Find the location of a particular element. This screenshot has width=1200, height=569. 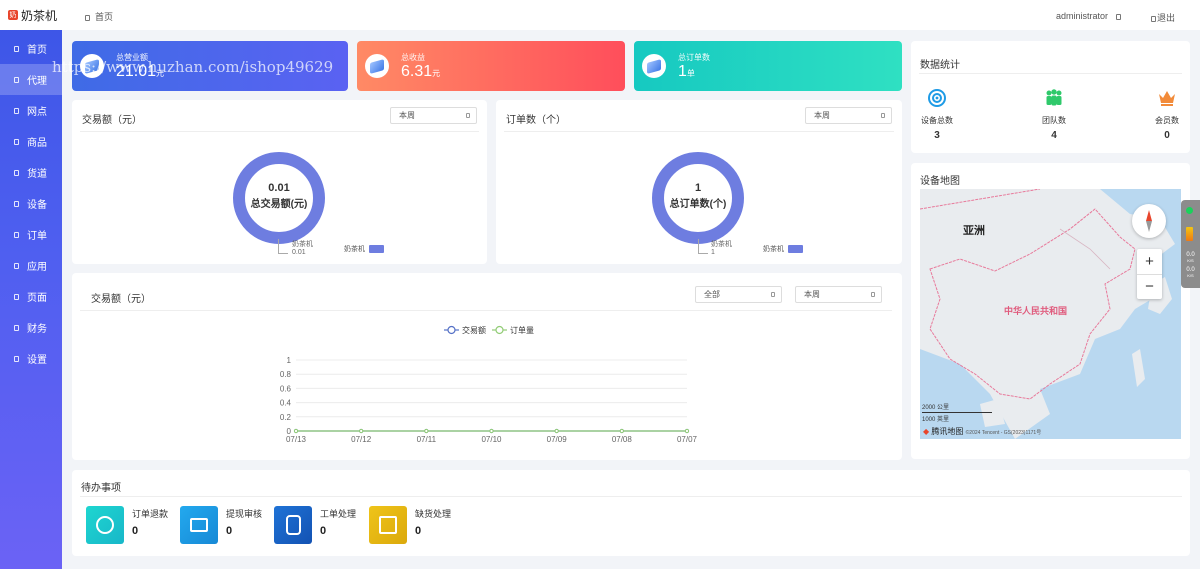

legend-label: 奶茶机 is located at coordinates (773, 249).